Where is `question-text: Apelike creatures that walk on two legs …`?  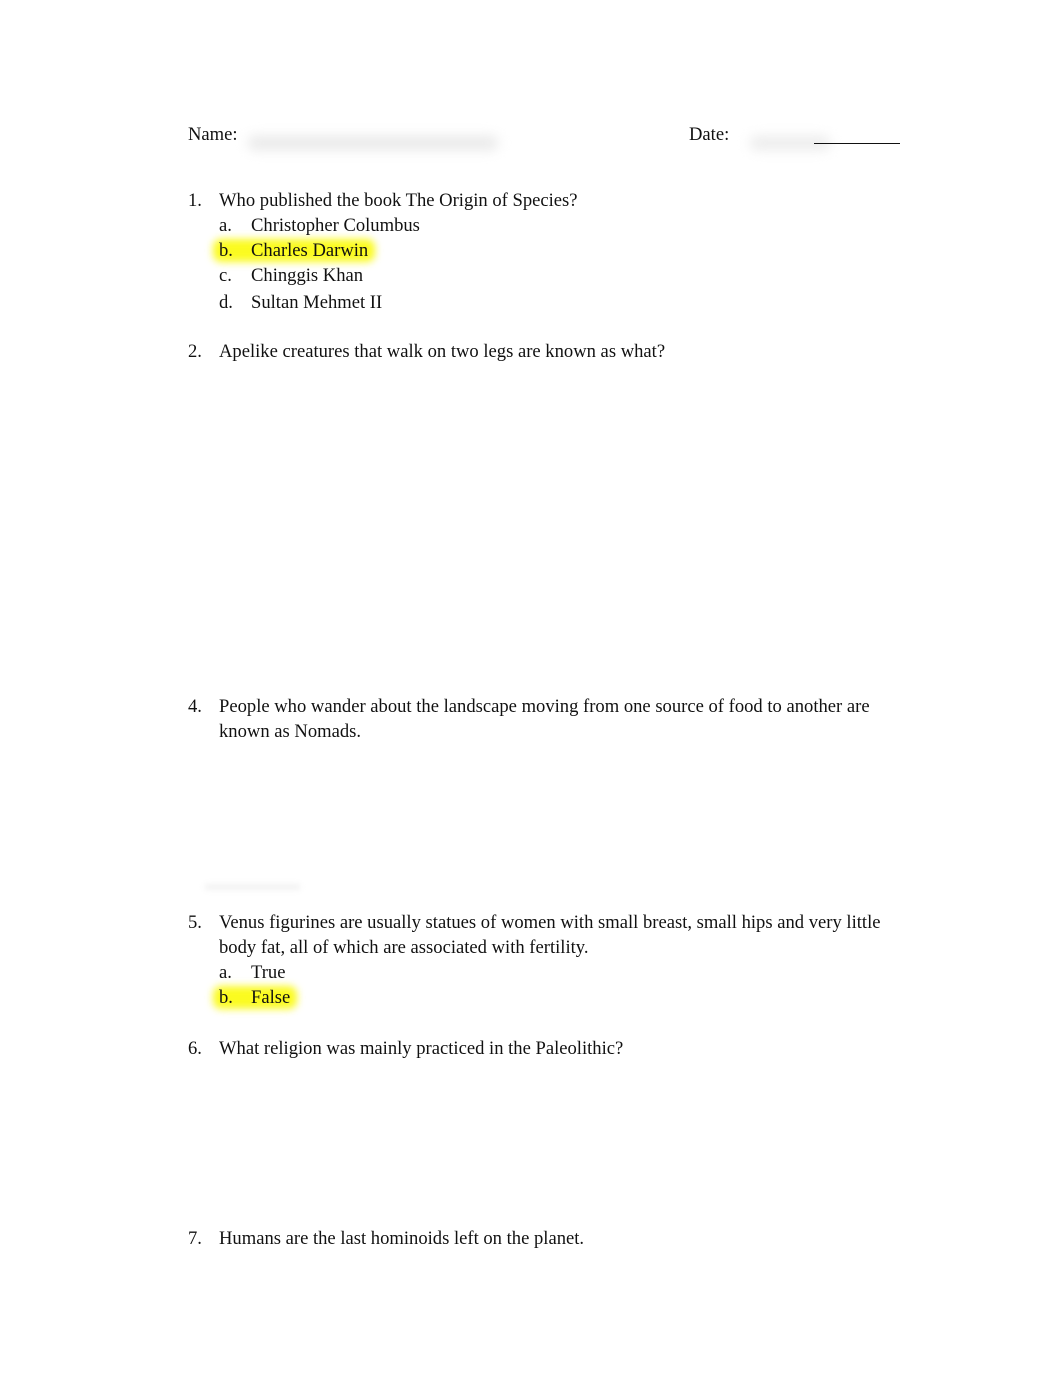
question-text: Apelike creatures that walk on two legs … is located at coordinates (442, 351).